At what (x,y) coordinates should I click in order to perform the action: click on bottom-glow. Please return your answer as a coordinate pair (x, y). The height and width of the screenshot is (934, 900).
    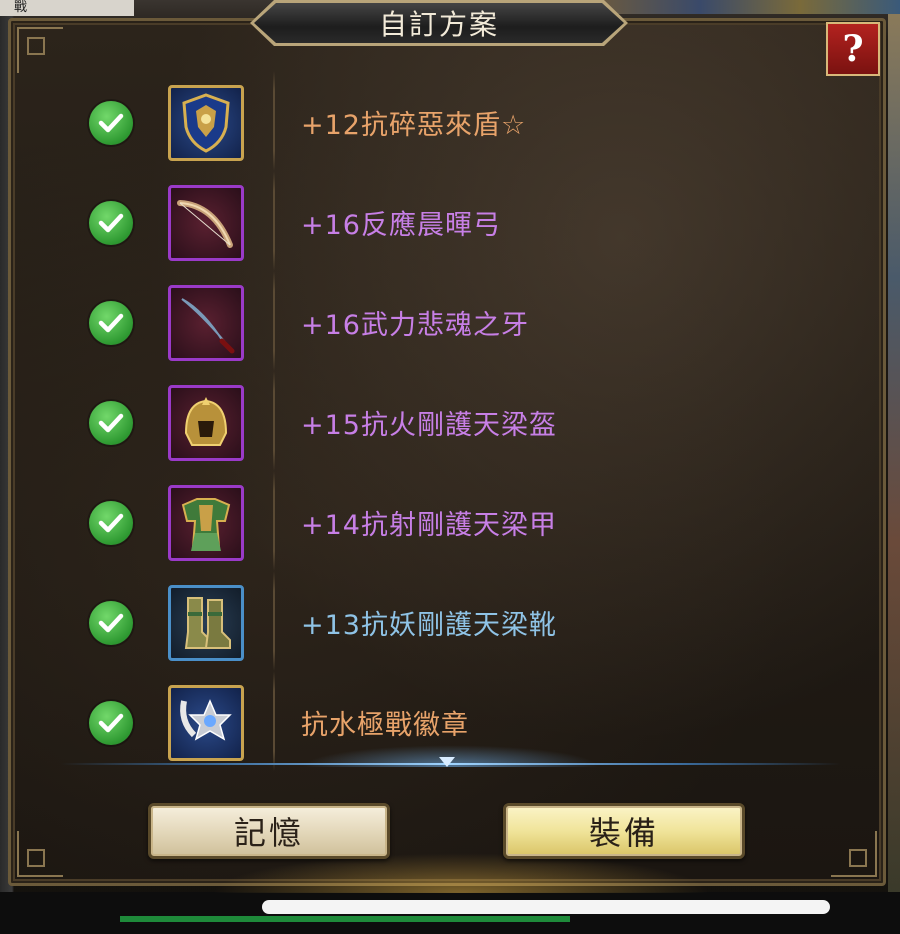
    Looking at the image, I should click on (461, 873).